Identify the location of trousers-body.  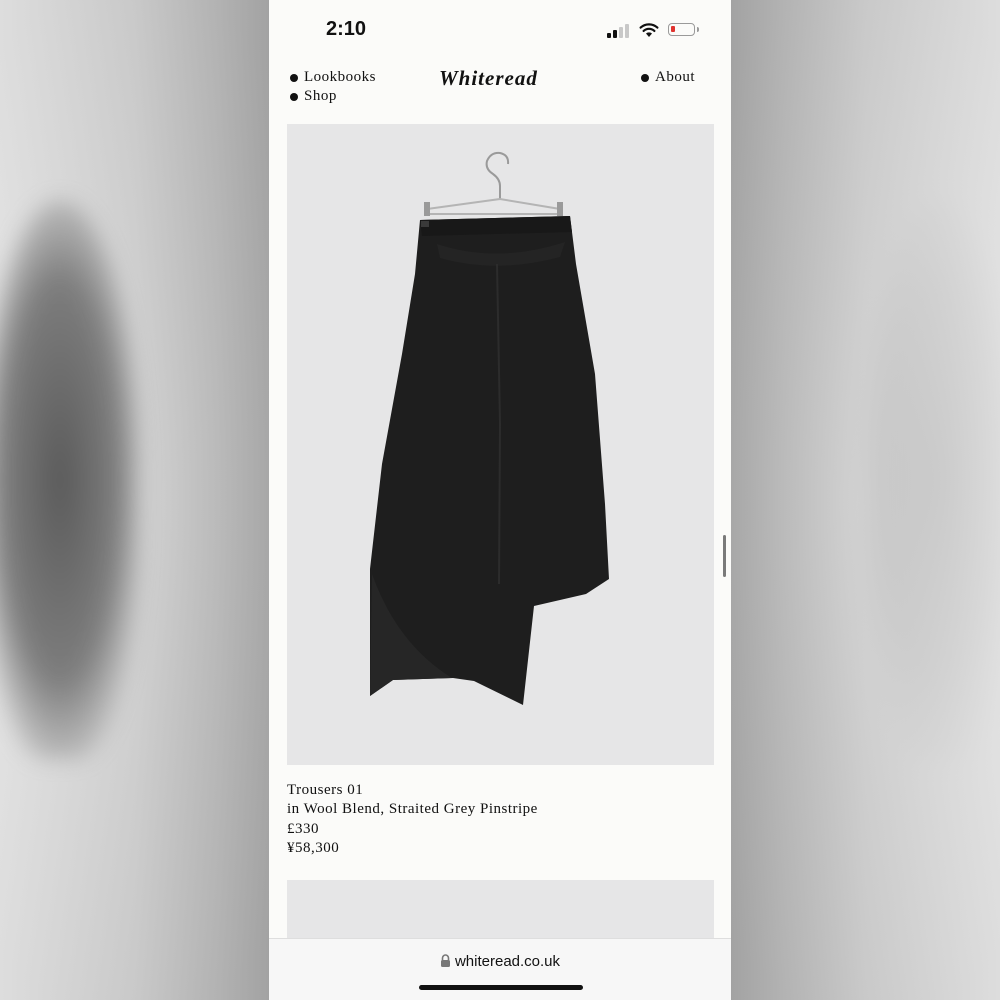
(489, 460).